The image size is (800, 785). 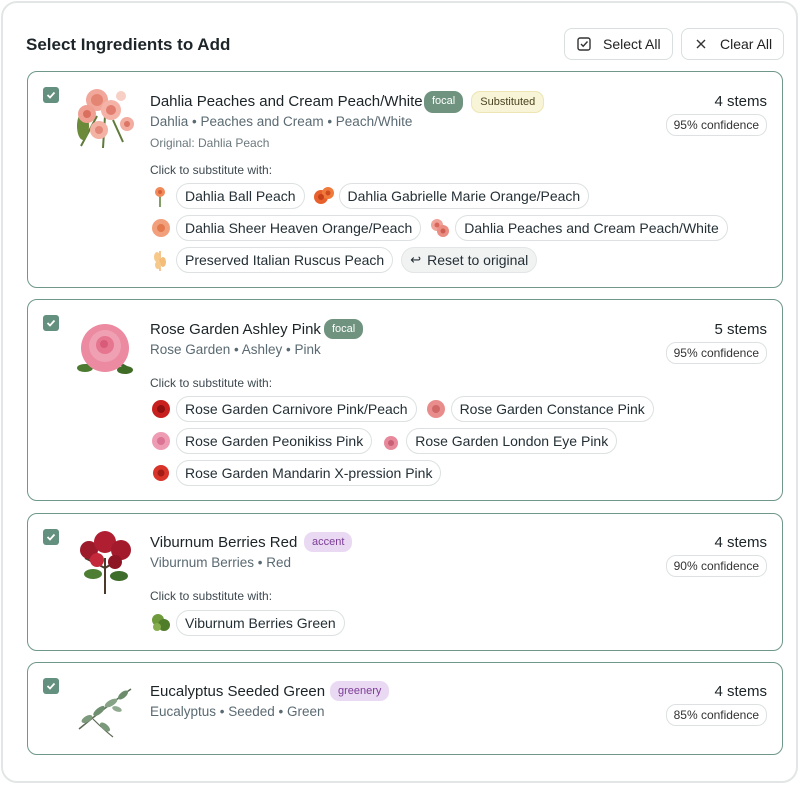 I want to click on substitute-option: Rose Garden Mandarin X-pression Pink, so click(x=296, y=473).